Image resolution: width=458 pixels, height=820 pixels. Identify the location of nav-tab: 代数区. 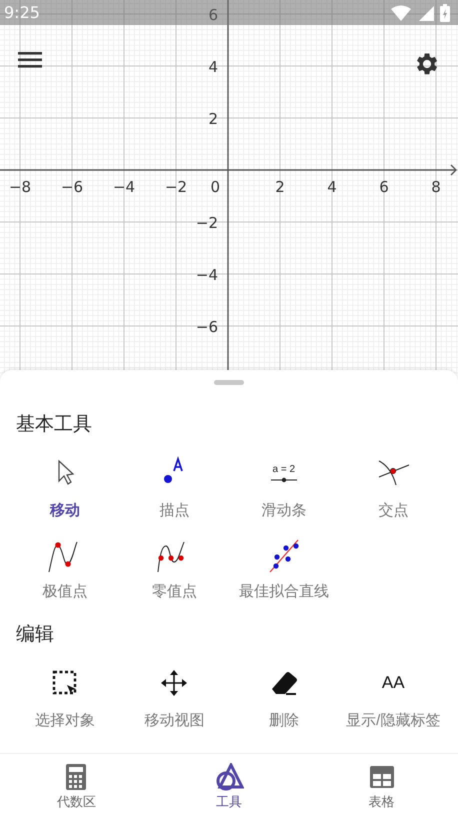
(76, 787).